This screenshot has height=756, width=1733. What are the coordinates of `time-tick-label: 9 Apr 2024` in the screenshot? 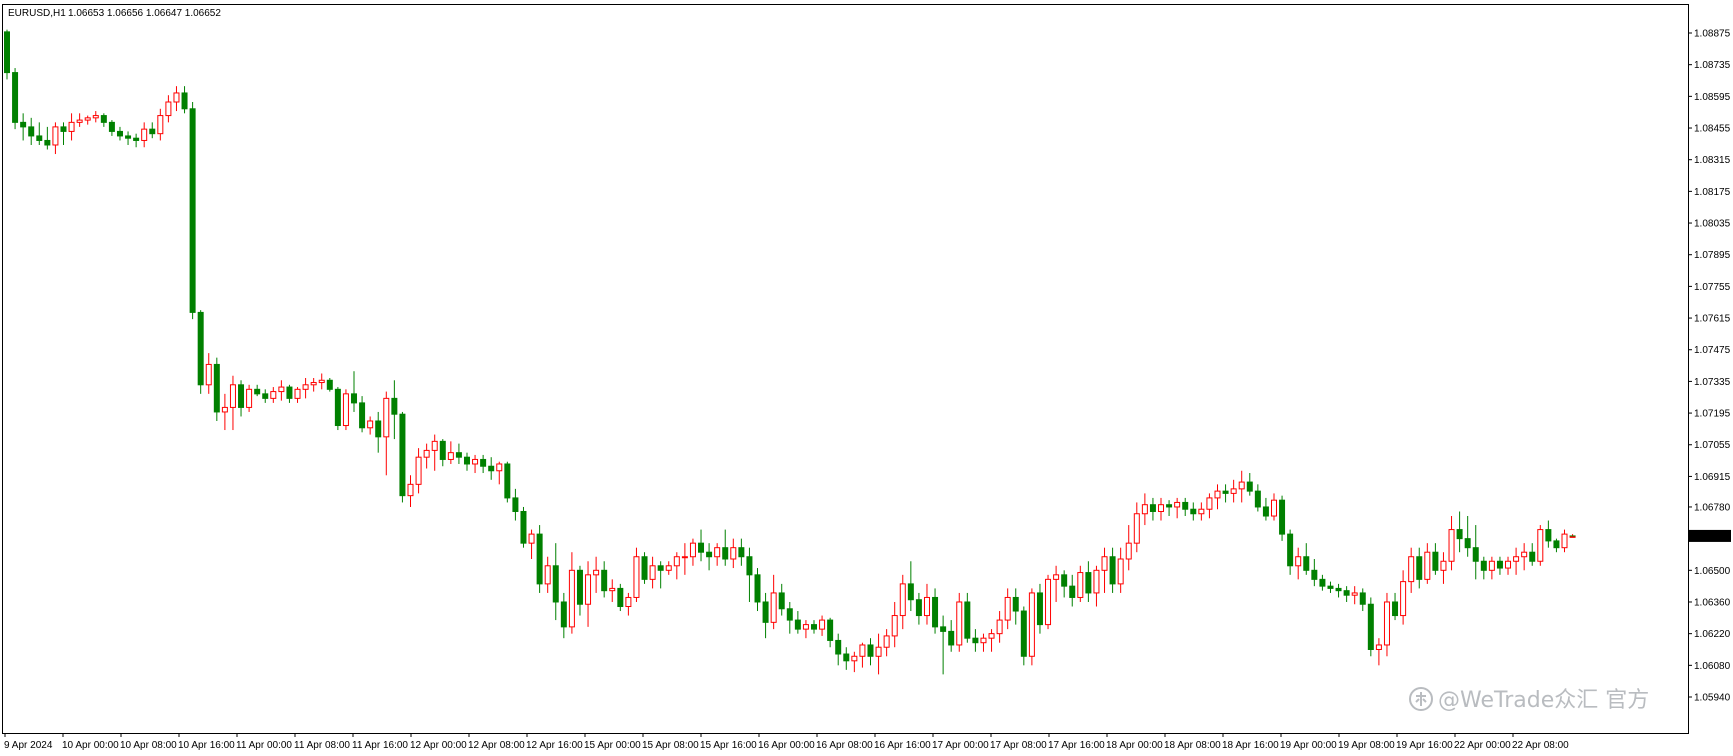 It's located at (28, 745).